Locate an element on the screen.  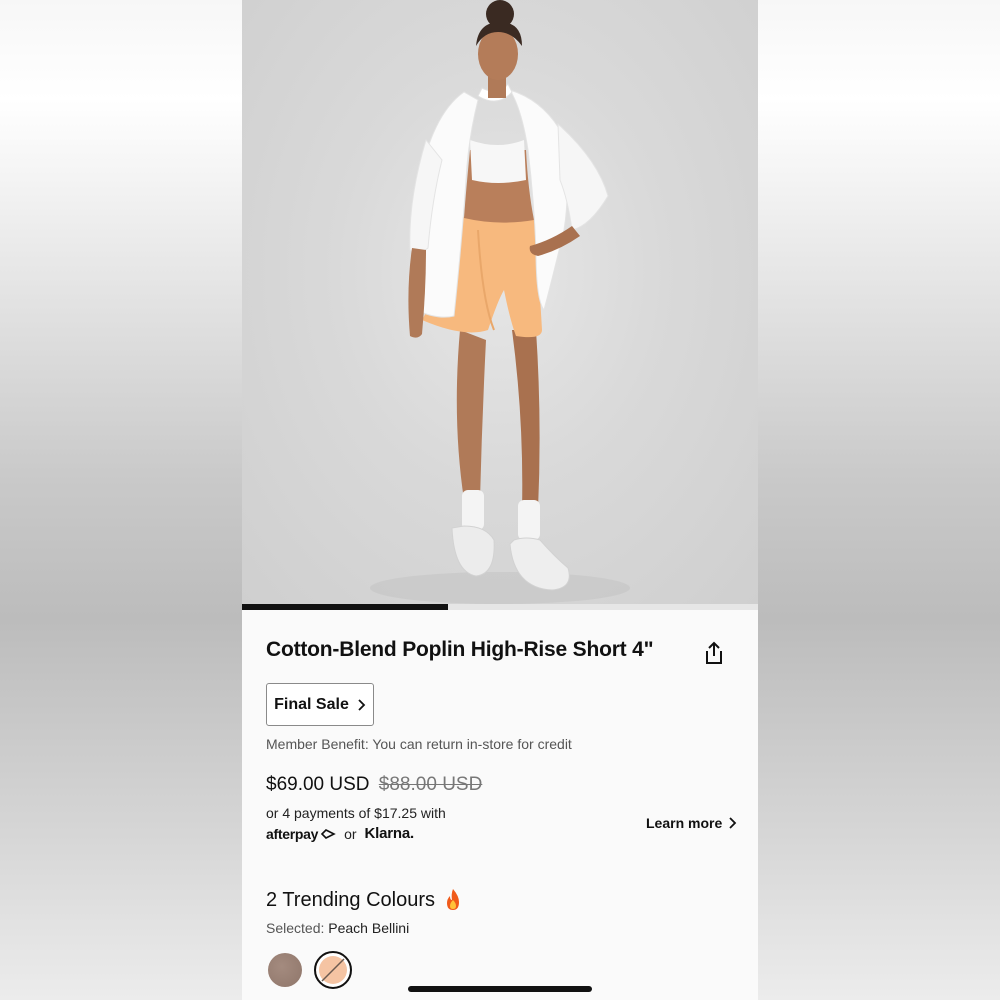
selected-value: Peach Bellini is located at coordinates (369, 928).